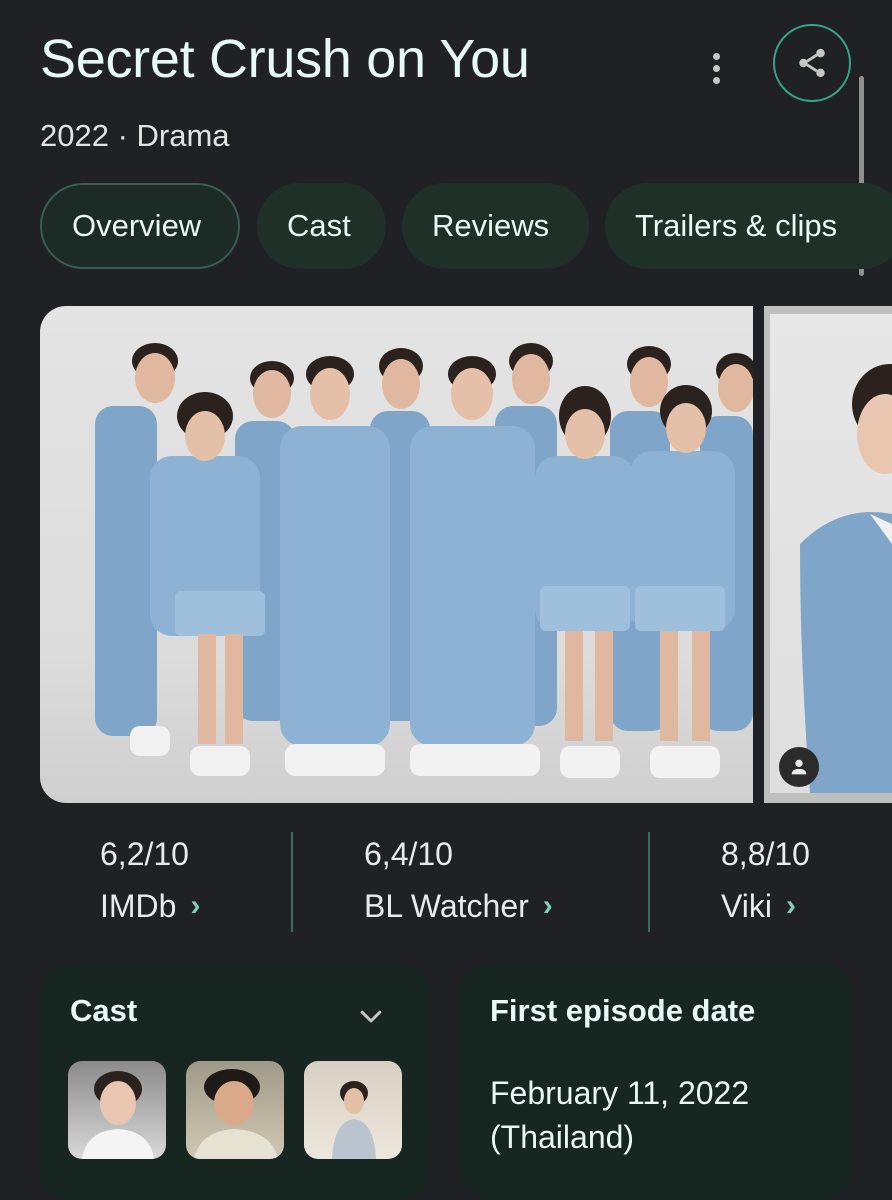 This screenshot has width=892, height=1200. I want to click on rating-source: IMDb ›, so click(150, 906).